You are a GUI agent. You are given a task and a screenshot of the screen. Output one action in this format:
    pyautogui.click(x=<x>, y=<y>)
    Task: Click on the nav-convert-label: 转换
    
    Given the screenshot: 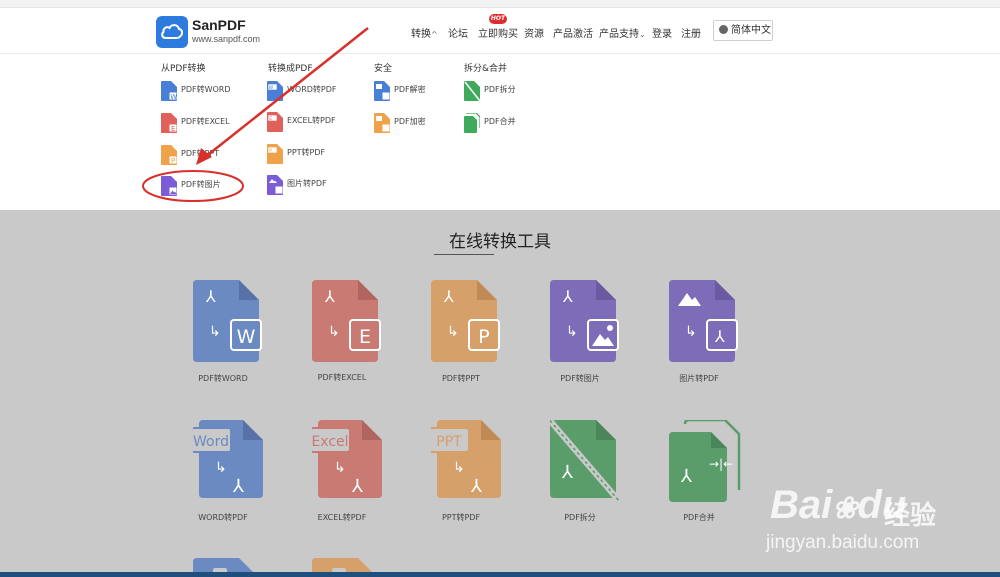 What is the action you would take?
    pyautogui.click(x=421, y=34)
    